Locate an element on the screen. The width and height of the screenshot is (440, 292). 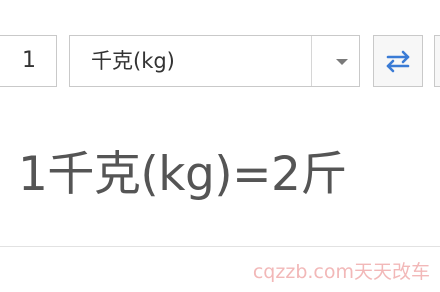
unit-select: 千克(kg) is located at coordinates (214, 61).